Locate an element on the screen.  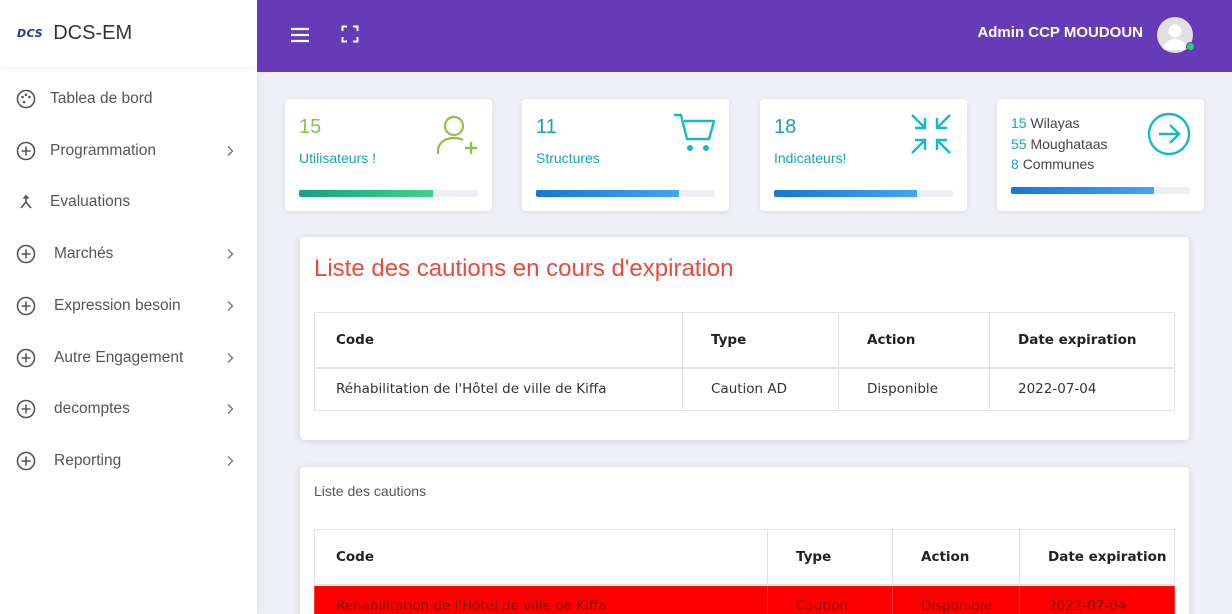
moughataas-count: 55 Moughataas is located at coordinates (1059, 144).